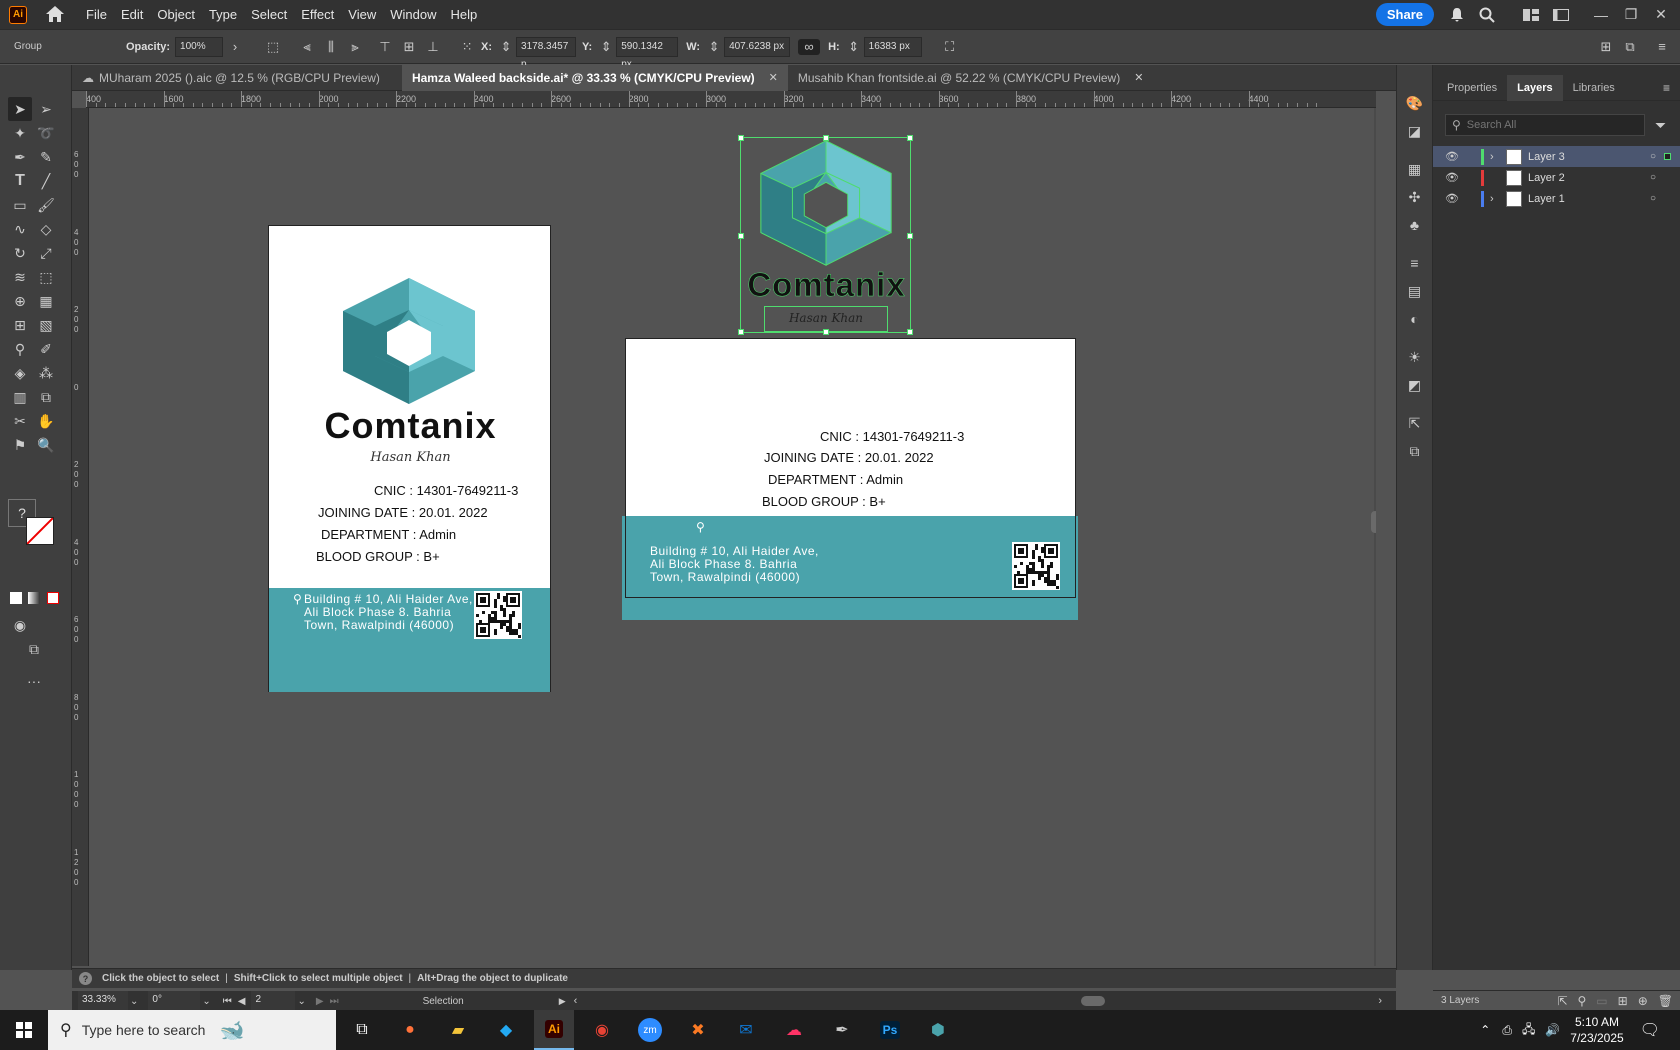  What do you see at coordinates (1415, 225) in the screenshot?
I see `symbols-icon: ♣` at bounding box center [1415, 225].